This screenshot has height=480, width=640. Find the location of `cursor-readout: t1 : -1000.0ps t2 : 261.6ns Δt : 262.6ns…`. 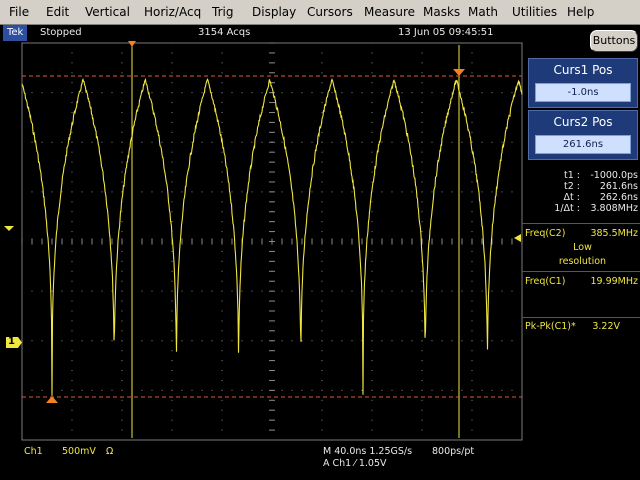

cursor-readout: t1 : -1000.0ps t2 : 261.6ns Δt : 262.6ns… is located at coordinates (584, 195).